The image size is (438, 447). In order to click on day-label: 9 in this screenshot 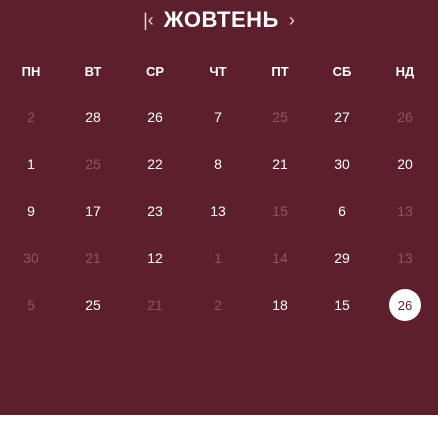, I will do `click(31, 211)`.